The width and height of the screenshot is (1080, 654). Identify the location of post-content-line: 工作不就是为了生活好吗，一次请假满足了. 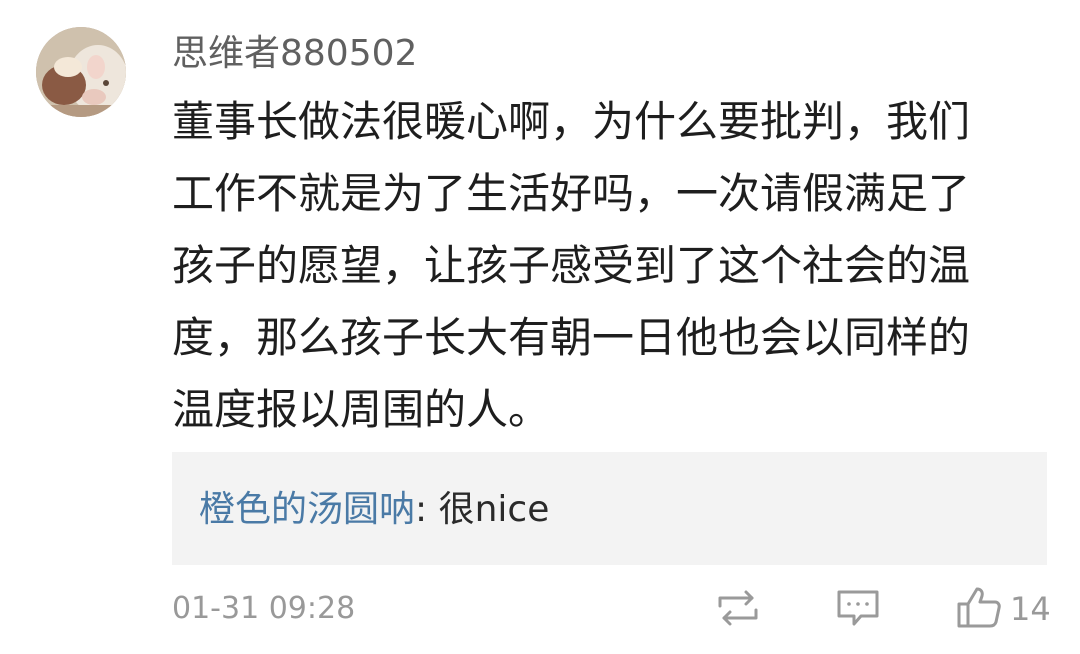
(571, 193).